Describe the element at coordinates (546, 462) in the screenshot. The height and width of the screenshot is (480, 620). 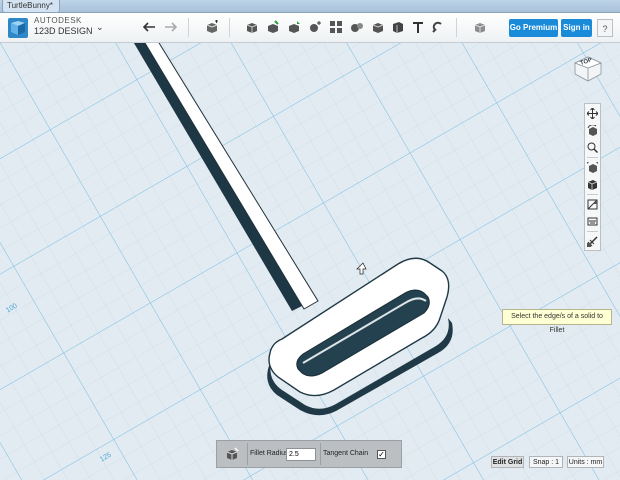
I see `snap-setting: Snap : 1` at that location.